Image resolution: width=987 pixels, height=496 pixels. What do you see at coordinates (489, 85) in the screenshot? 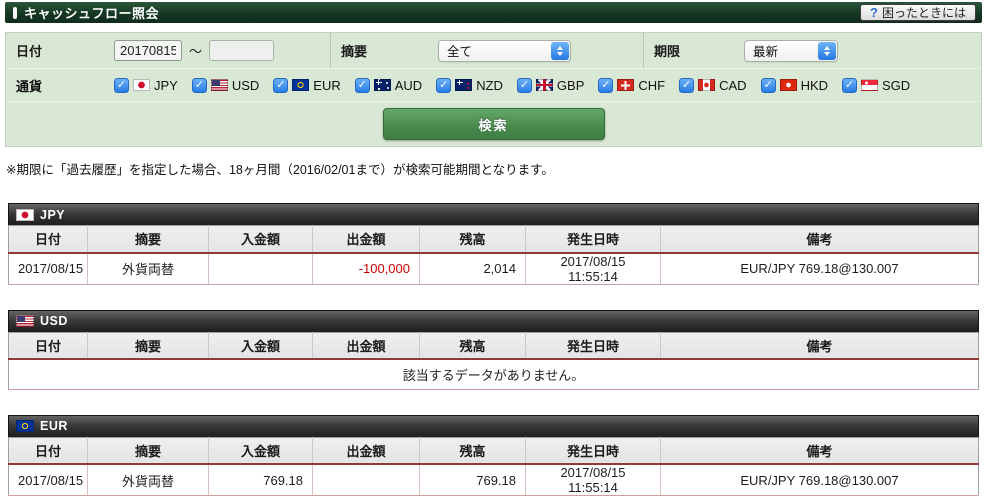
I see `currency-code-label: NZD` at bounding box center [489, 85].